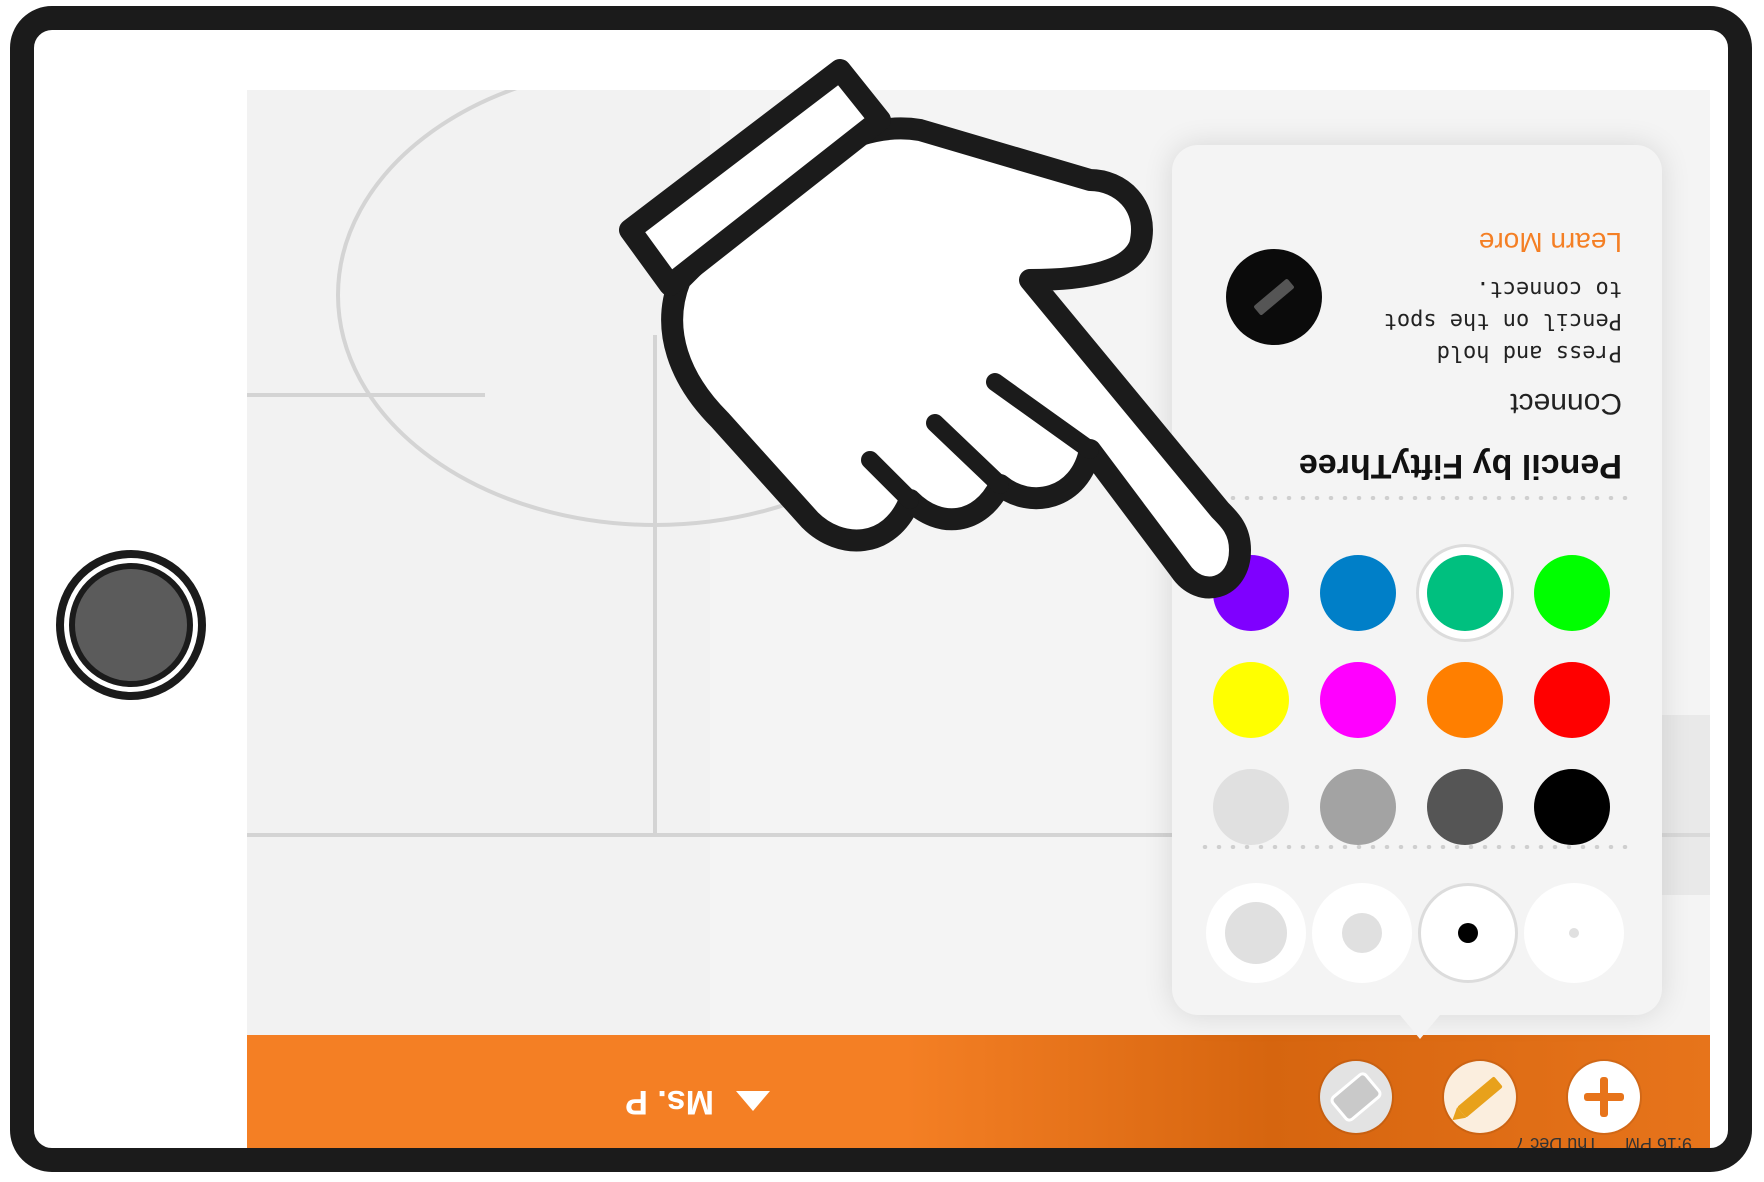  I want to click on color-swatch-teal, so click(1465, 593).